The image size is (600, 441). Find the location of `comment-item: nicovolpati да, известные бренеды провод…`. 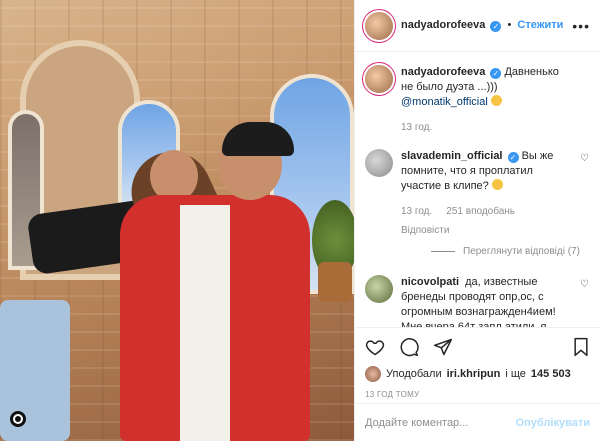

comment-item: nicovolpati да, известные бренеды провод… is located at coordinates (477, 301).